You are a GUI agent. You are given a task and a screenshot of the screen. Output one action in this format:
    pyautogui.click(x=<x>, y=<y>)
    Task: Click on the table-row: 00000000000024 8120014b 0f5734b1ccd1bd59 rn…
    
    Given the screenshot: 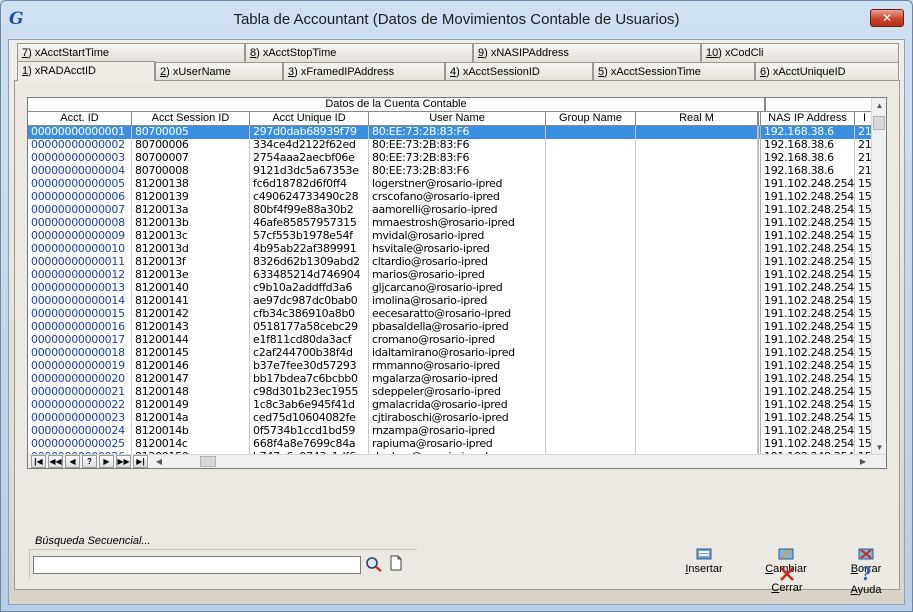 What is the action you would take?
    pyautogui.click(x=450, y=431)
    